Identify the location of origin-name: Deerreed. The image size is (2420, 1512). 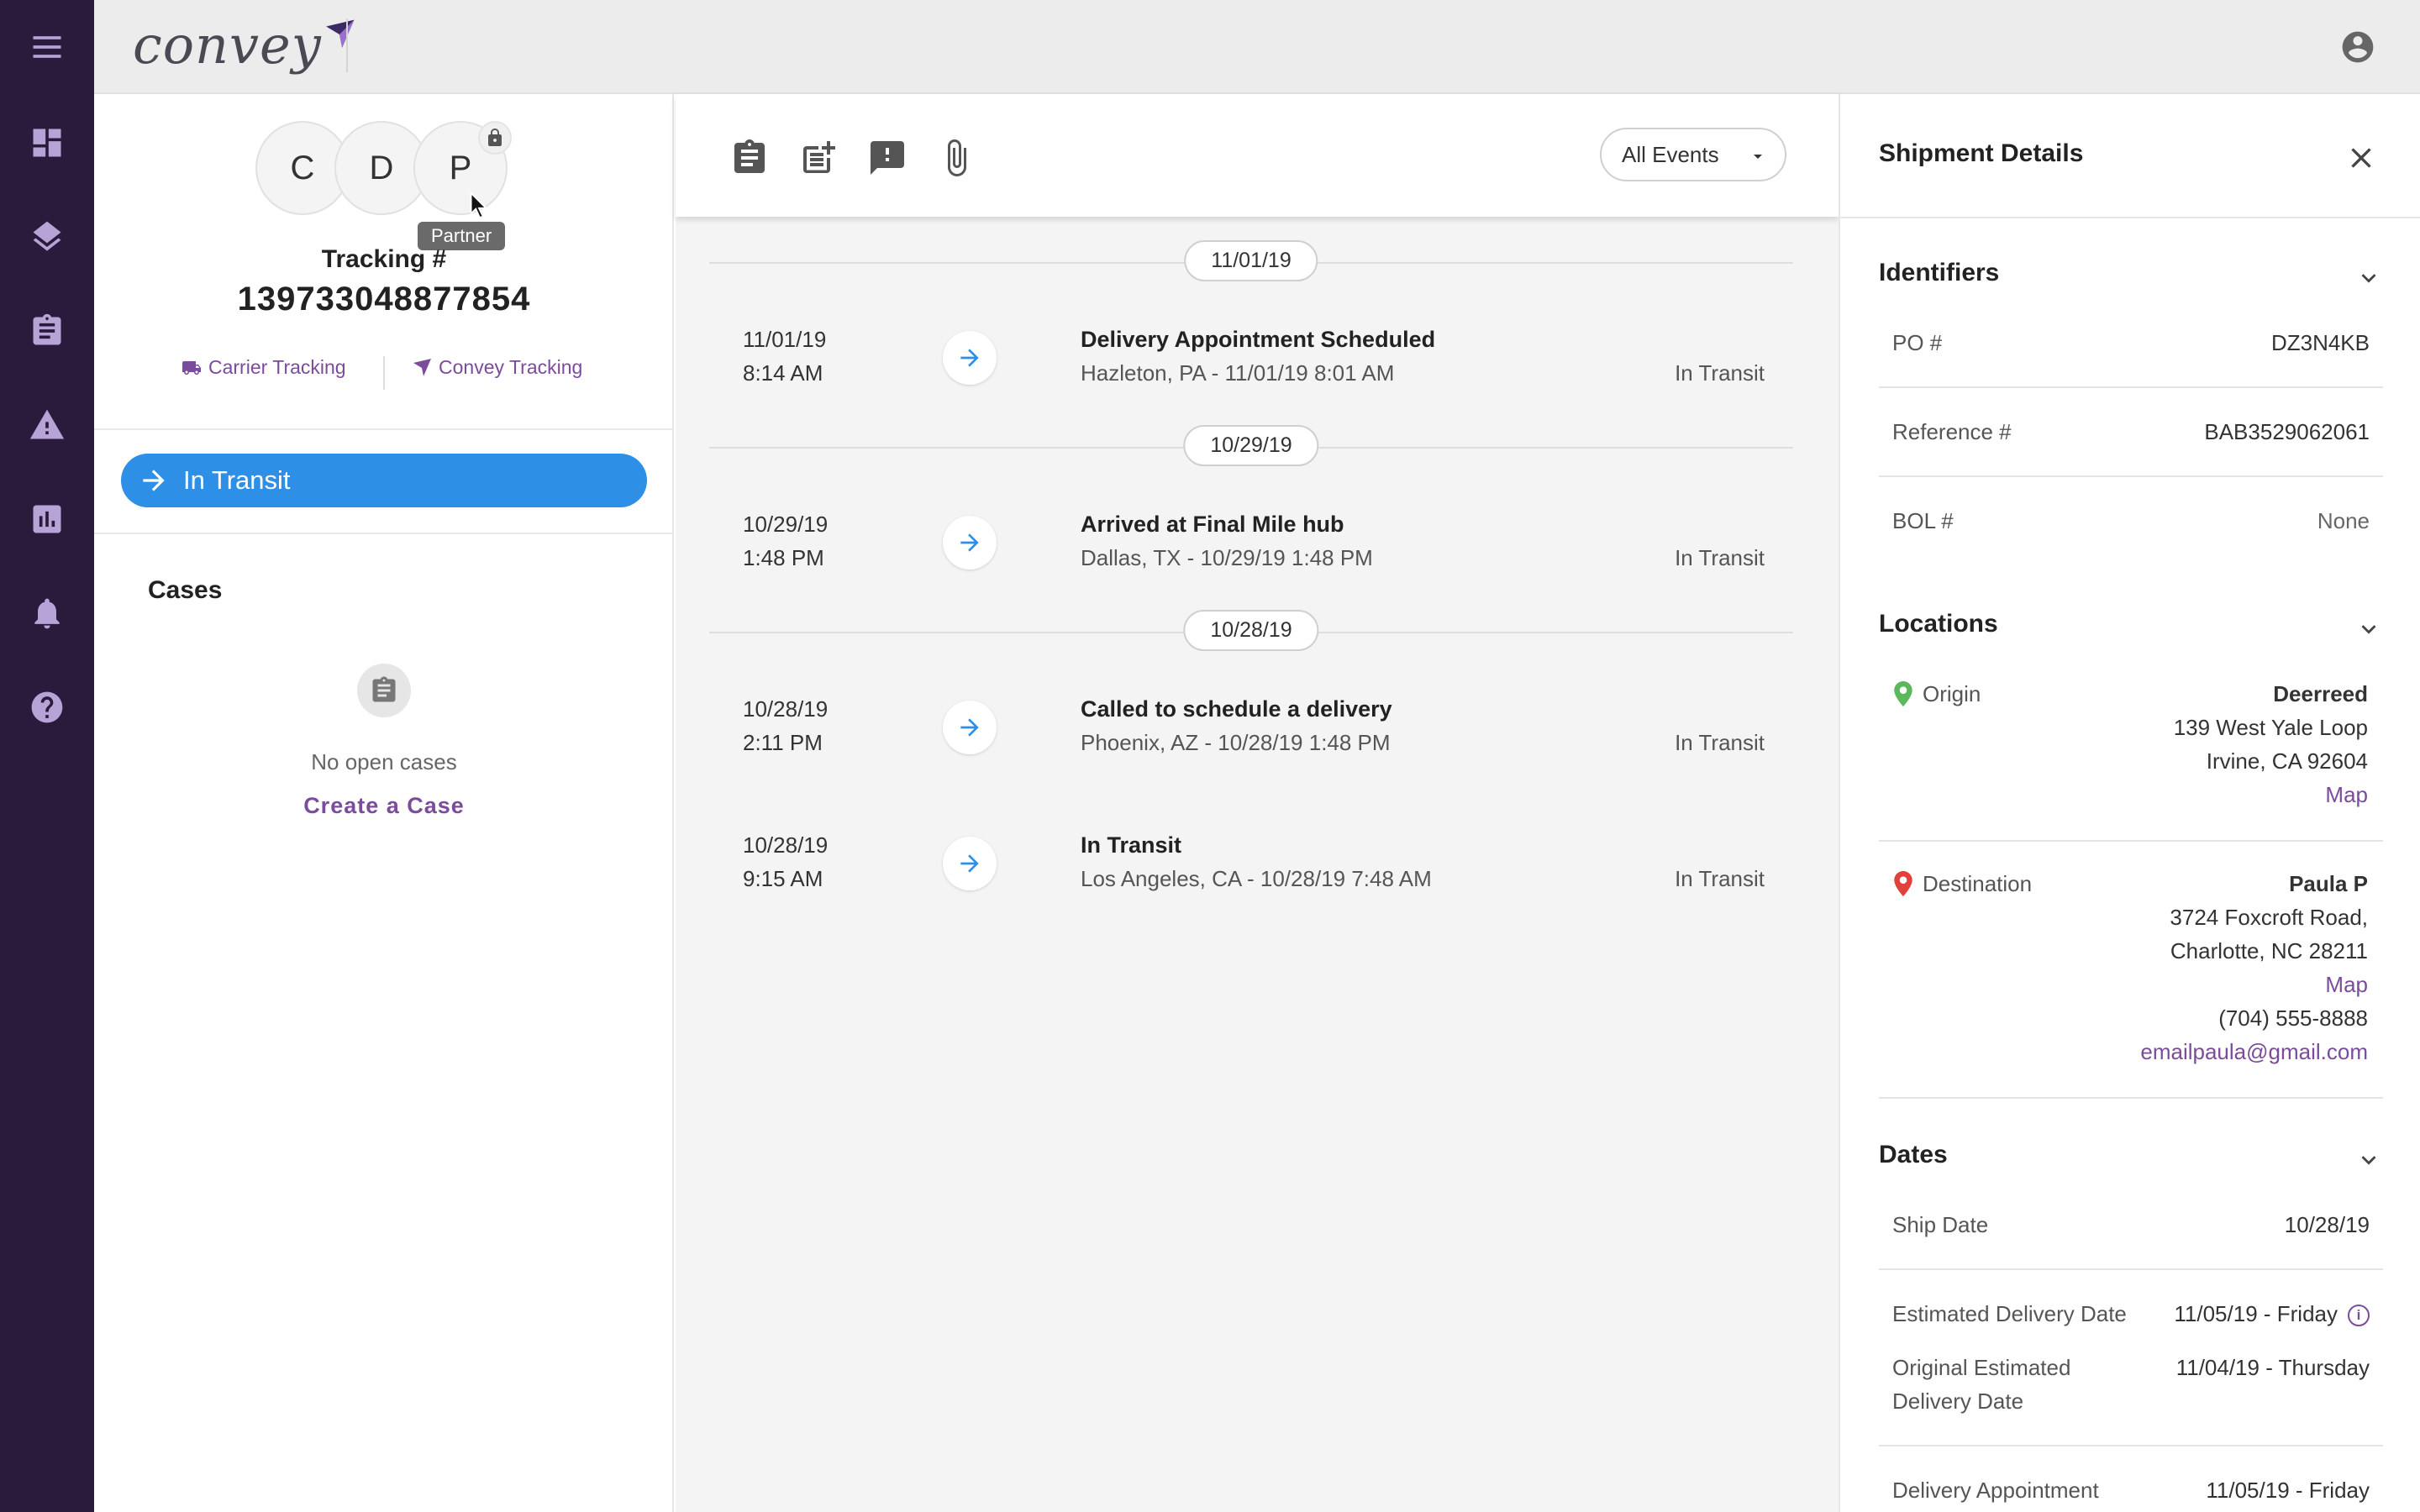
(2321, 693).